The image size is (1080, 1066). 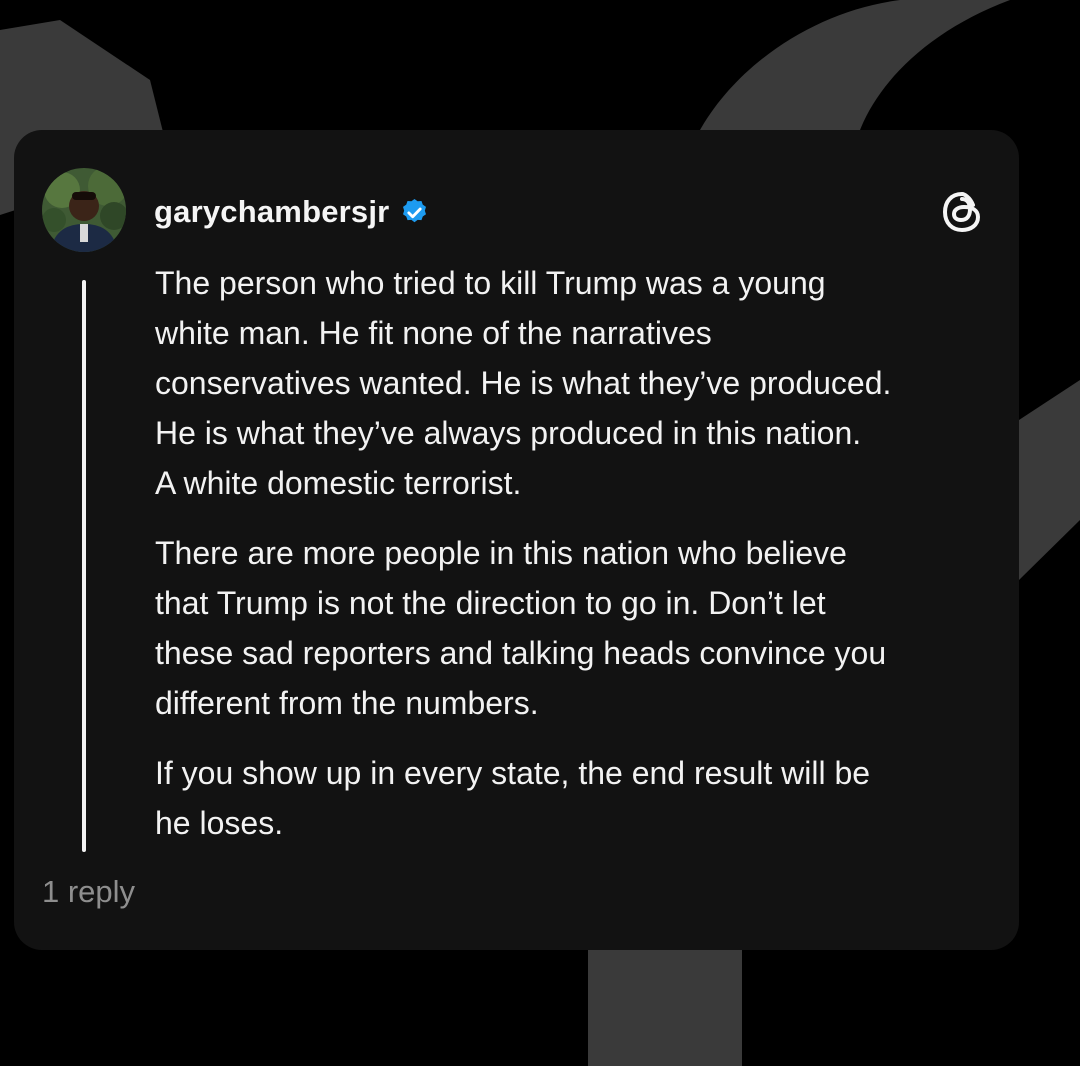 I want to click on reply-count: 1 reply, so click(x=88, y=892).